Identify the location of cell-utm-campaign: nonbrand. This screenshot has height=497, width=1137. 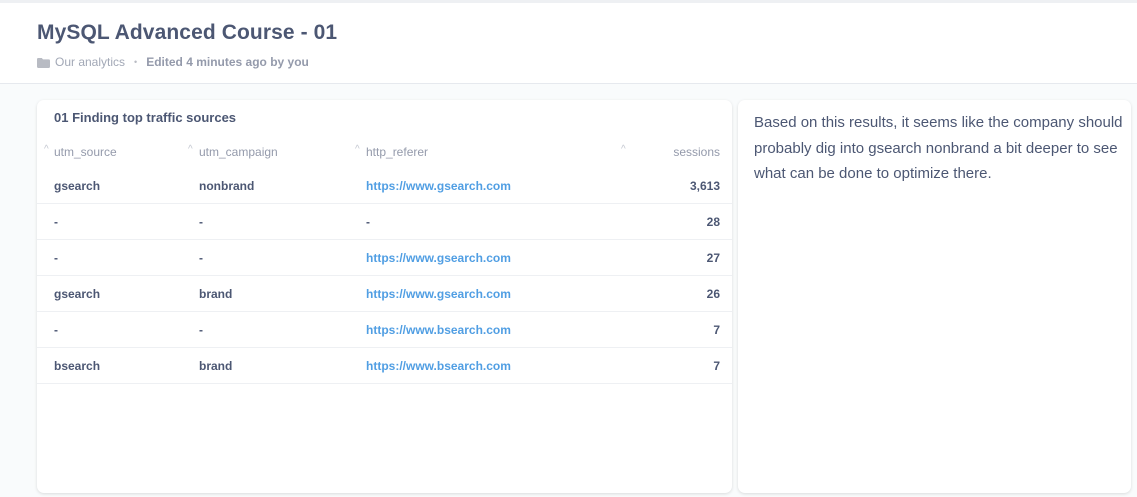
(226, 186).